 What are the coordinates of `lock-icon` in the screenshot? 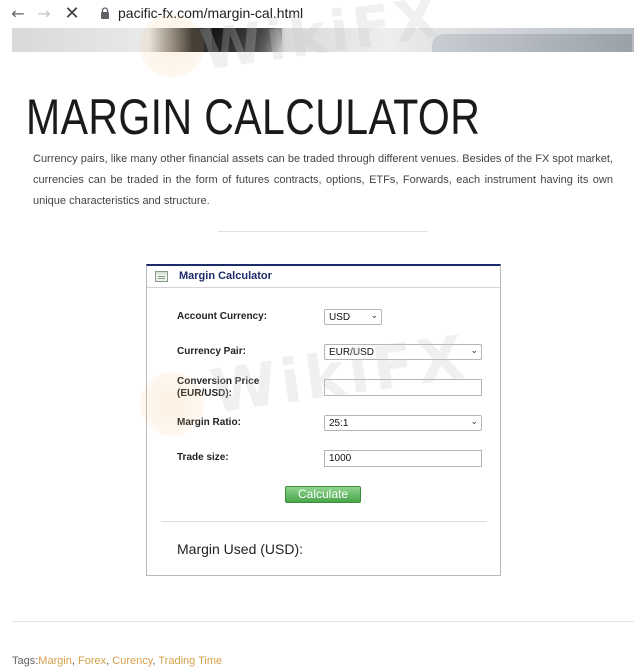 It's located at (105, 13).